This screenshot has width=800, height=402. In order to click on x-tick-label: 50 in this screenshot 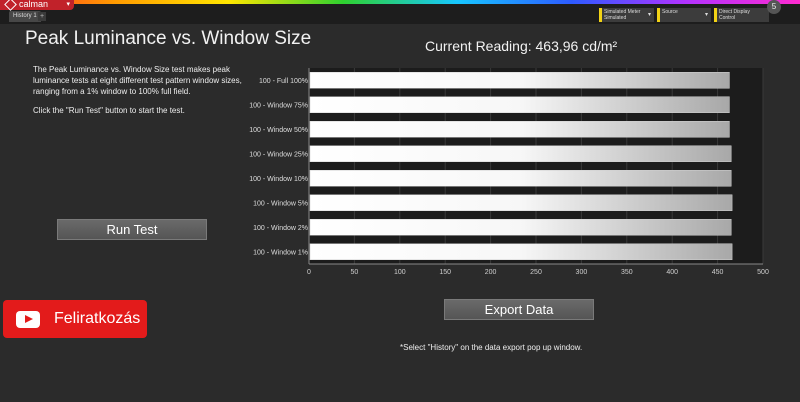, I will do `click(355, 272)`.